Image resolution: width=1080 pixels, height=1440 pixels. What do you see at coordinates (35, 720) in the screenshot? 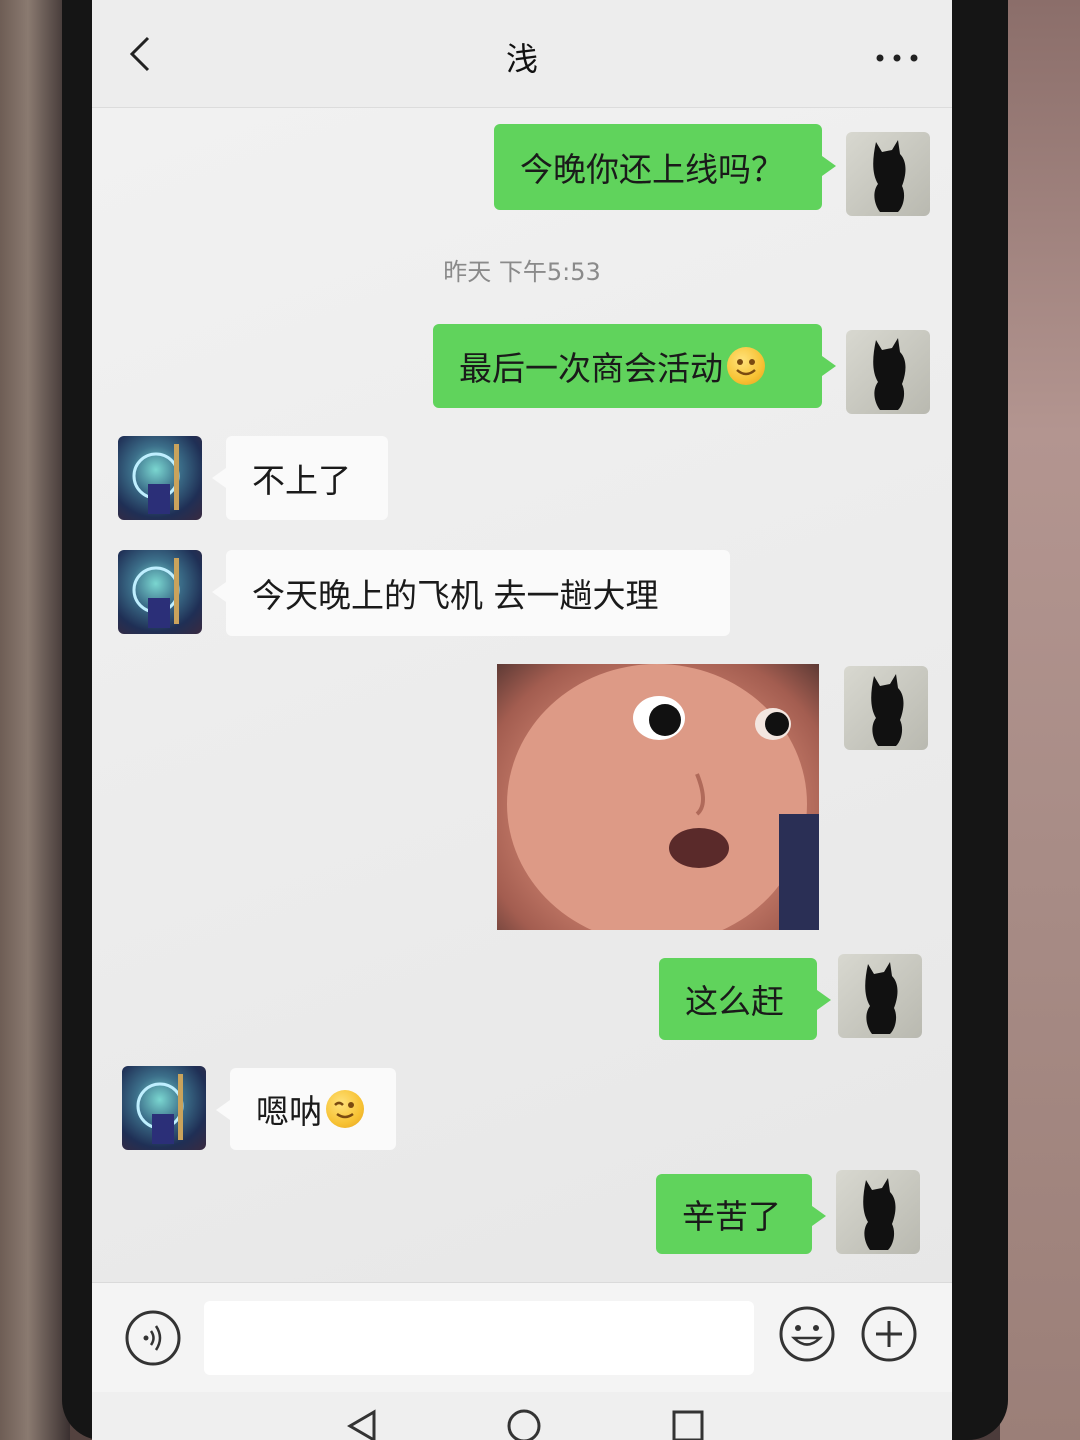
I see `background-left` at bounding box center [35, 720].